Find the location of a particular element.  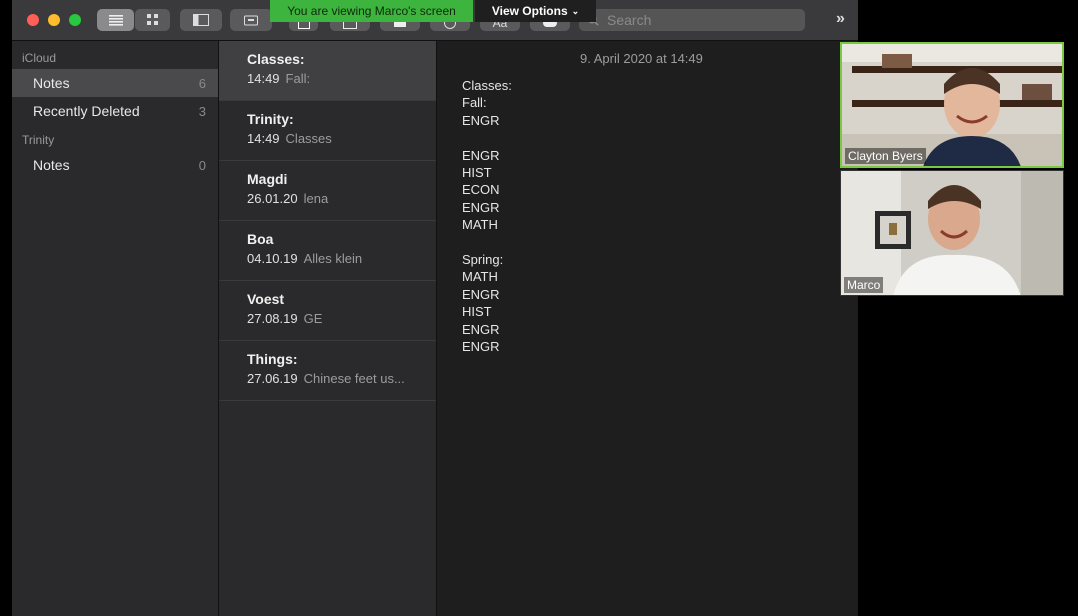

sidebar-item-count: 6 is located at coordinates (202, 83).